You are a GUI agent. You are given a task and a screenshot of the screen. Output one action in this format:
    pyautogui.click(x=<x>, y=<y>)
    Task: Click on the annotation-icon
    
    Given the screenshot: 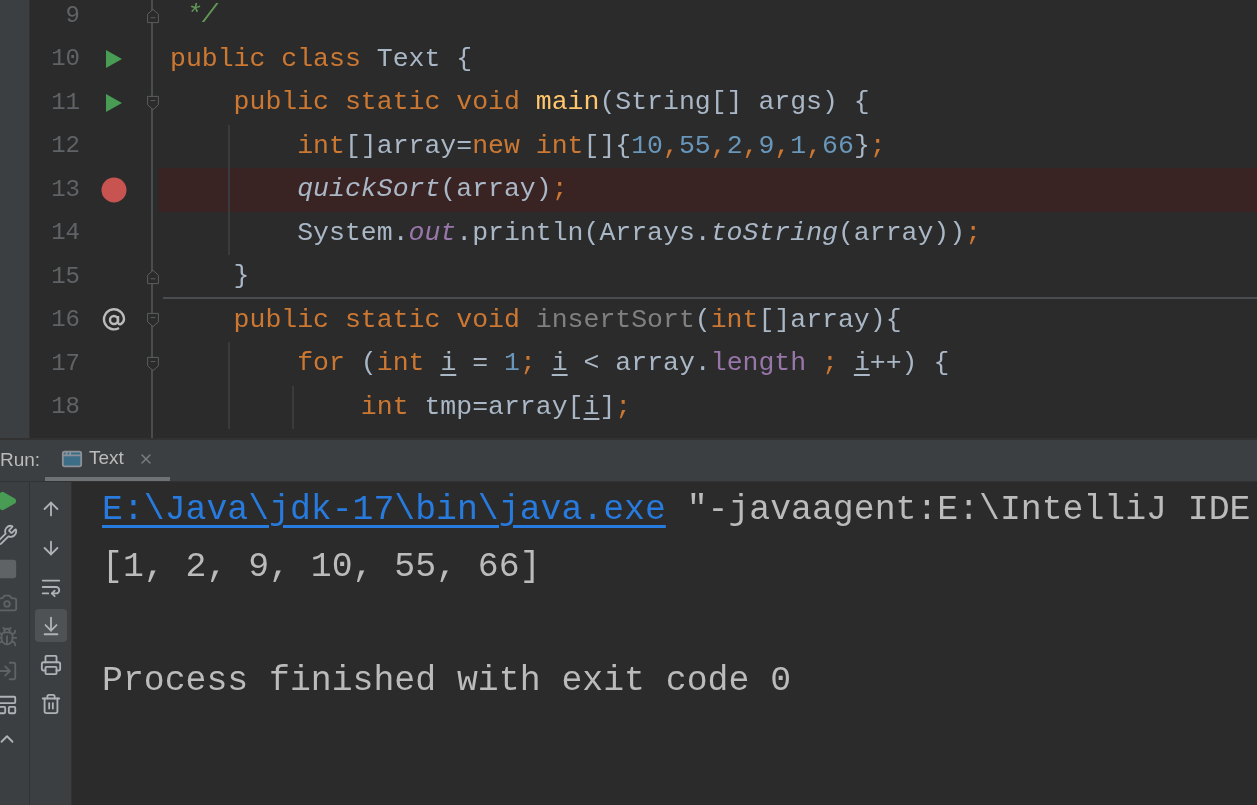 What is the action you would take?
    pyautogui.click(x=113, y=320)
    